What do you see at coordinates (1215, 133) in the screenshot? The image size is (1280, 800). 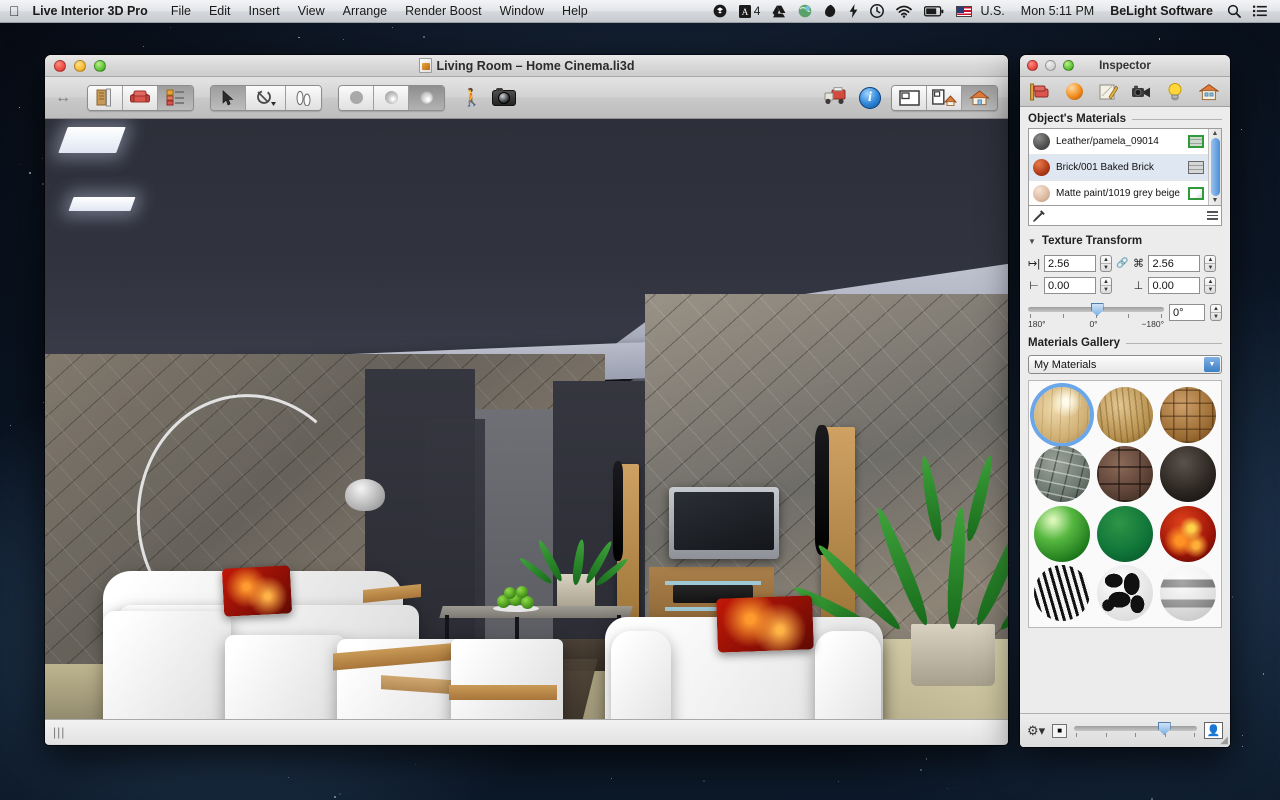 I see `scroll-up-arrow: ▲` at bounding box center [1215, 133].